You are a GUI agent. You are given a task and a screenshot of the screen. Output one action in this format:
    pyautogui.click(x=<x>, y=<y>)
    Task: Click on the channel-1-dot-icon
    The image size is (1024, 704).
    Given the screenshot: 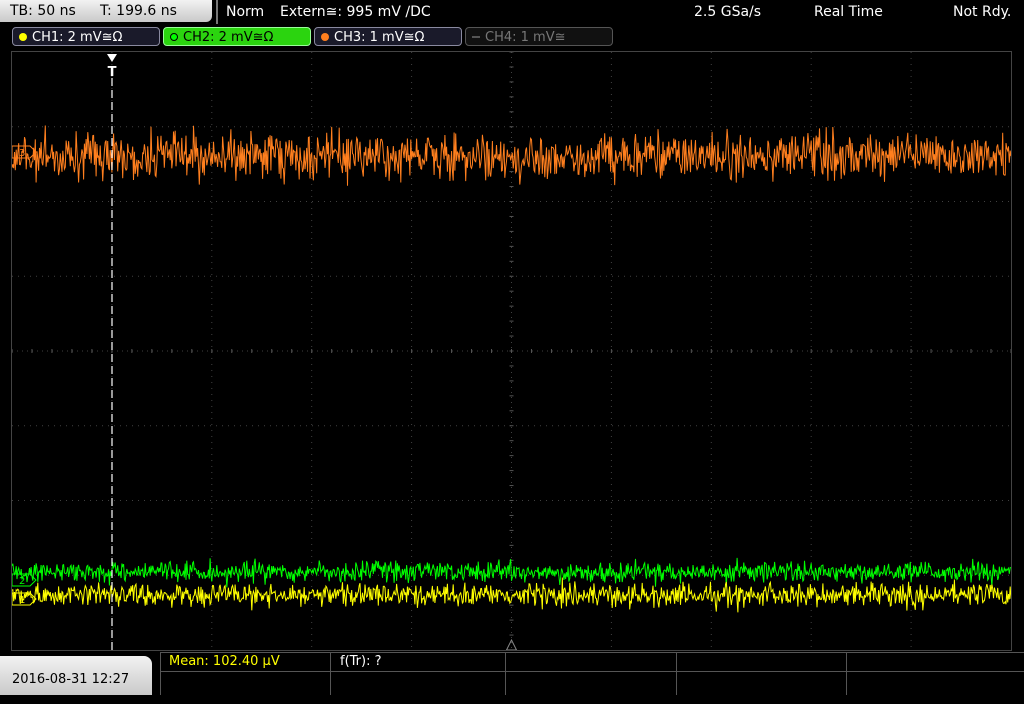 What is the action you would take?
    pyautogui.click(x=23, y=37)
    